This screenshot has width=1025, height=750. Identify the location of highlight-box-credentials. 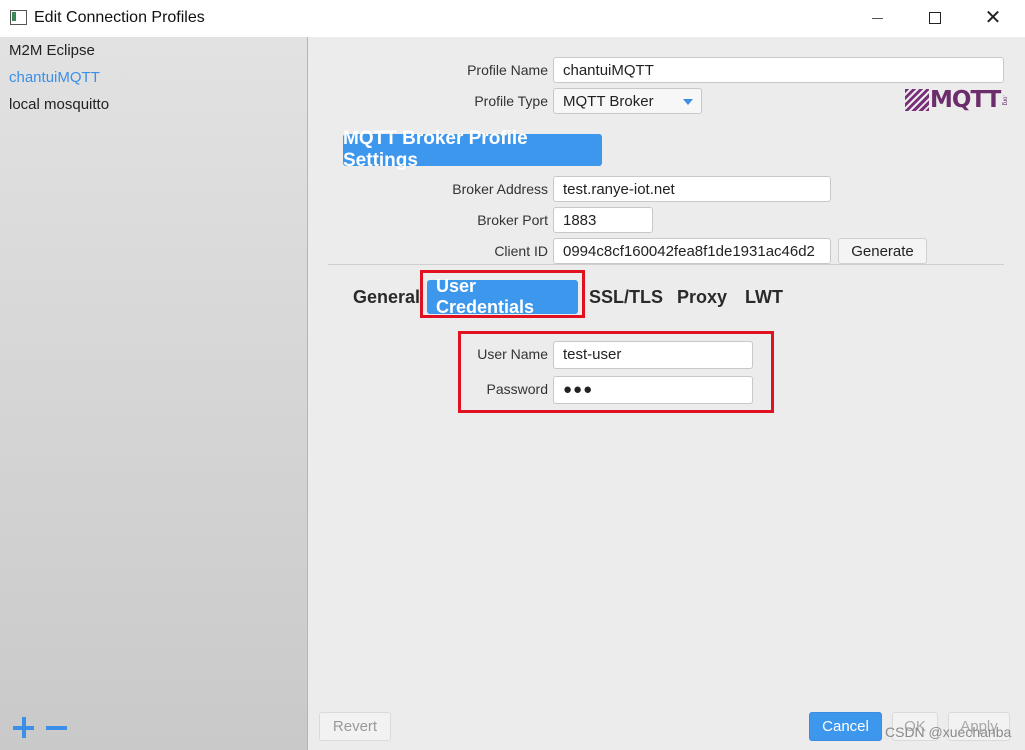
(616, 372).